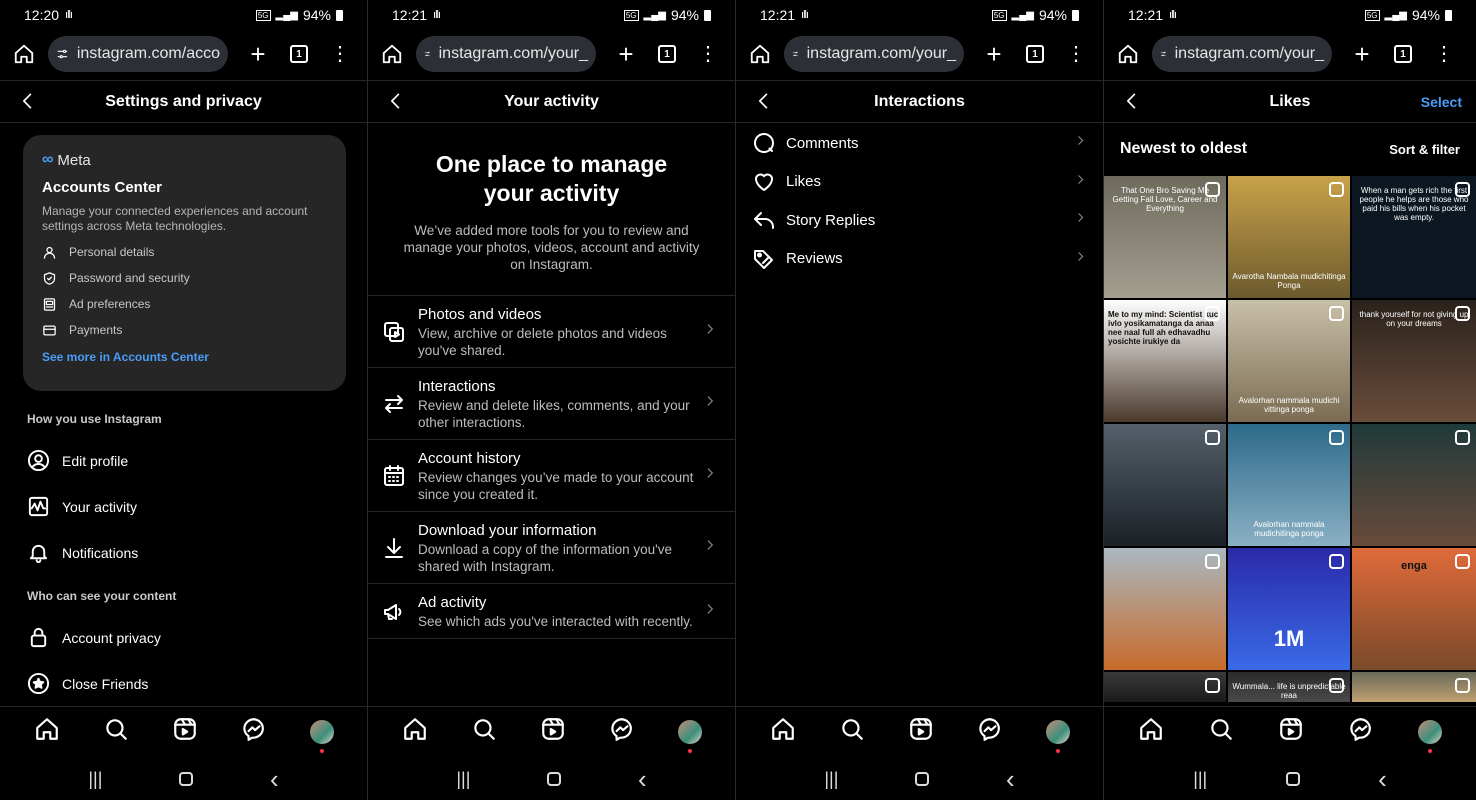  Describe the element at coordinates (184, 304) in the screenshot. I see `accounts-center-item: Ad preferences` at that location.